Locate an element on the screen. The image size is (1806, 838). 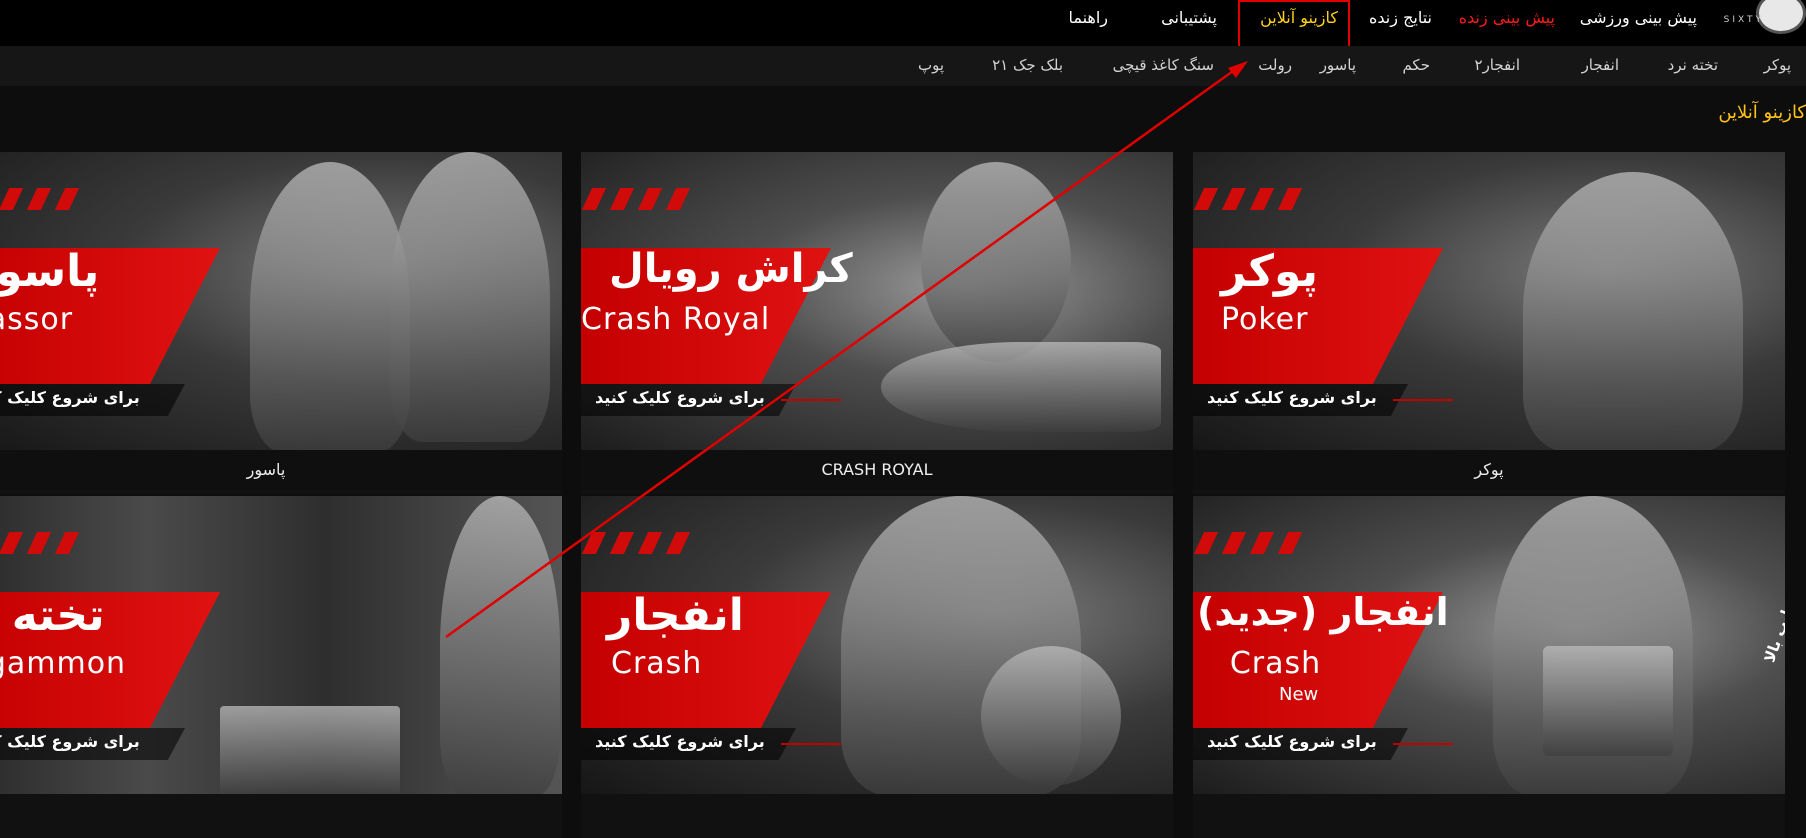
nav-live-betting: پیش بینی زنده is located at coordinates (1507, 17).